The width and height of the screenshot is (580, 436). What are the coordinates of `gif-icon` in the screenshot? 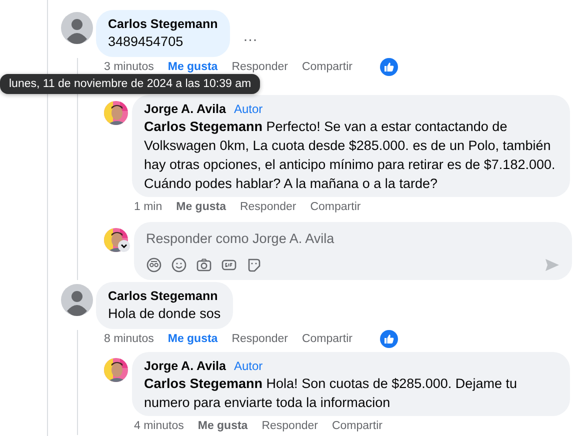 It's located at (229, 265).